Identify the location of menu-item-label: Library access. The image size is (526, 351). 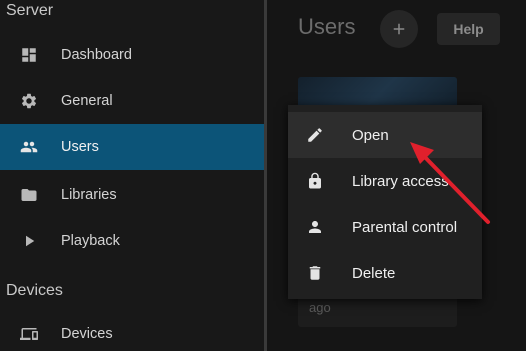
(400, 181).